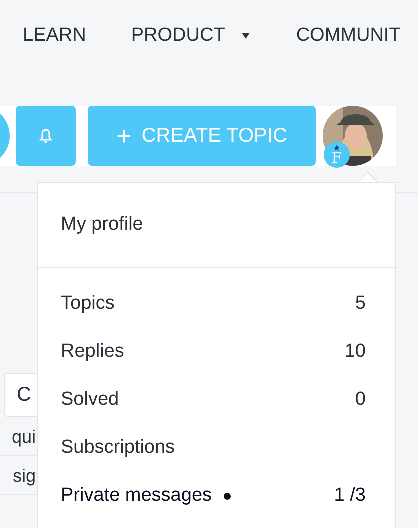  I want to click on menu-label: Topics, so click(88, 304).